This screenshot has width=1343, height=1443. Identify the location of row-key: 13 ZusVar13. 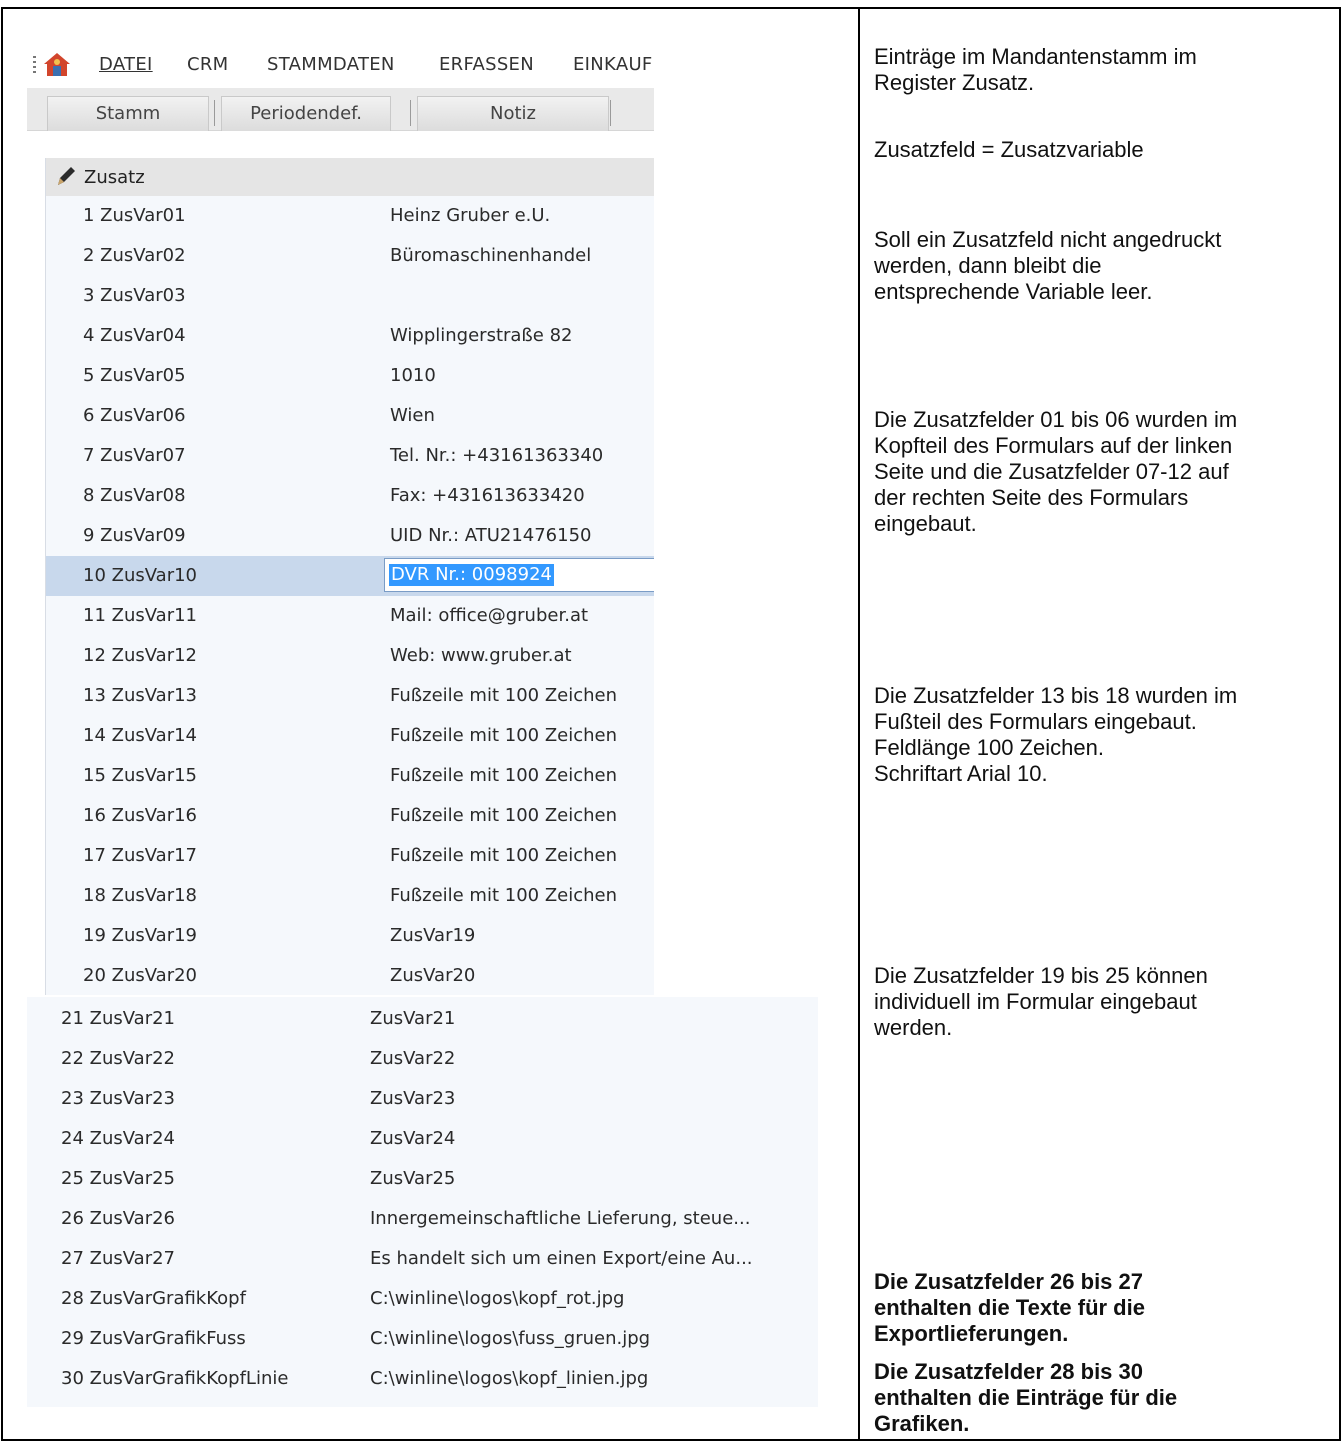
(140, 695).